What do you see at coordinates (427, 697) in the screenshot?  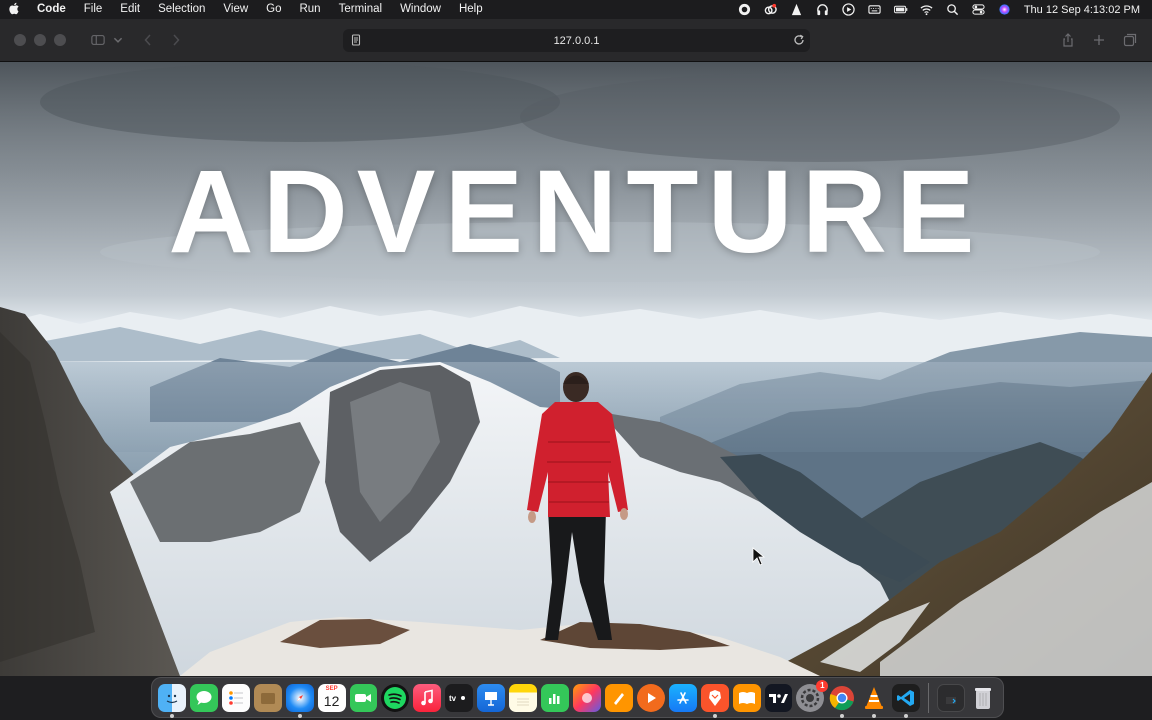 I see `music-icon` at bounding box center [427, 697].